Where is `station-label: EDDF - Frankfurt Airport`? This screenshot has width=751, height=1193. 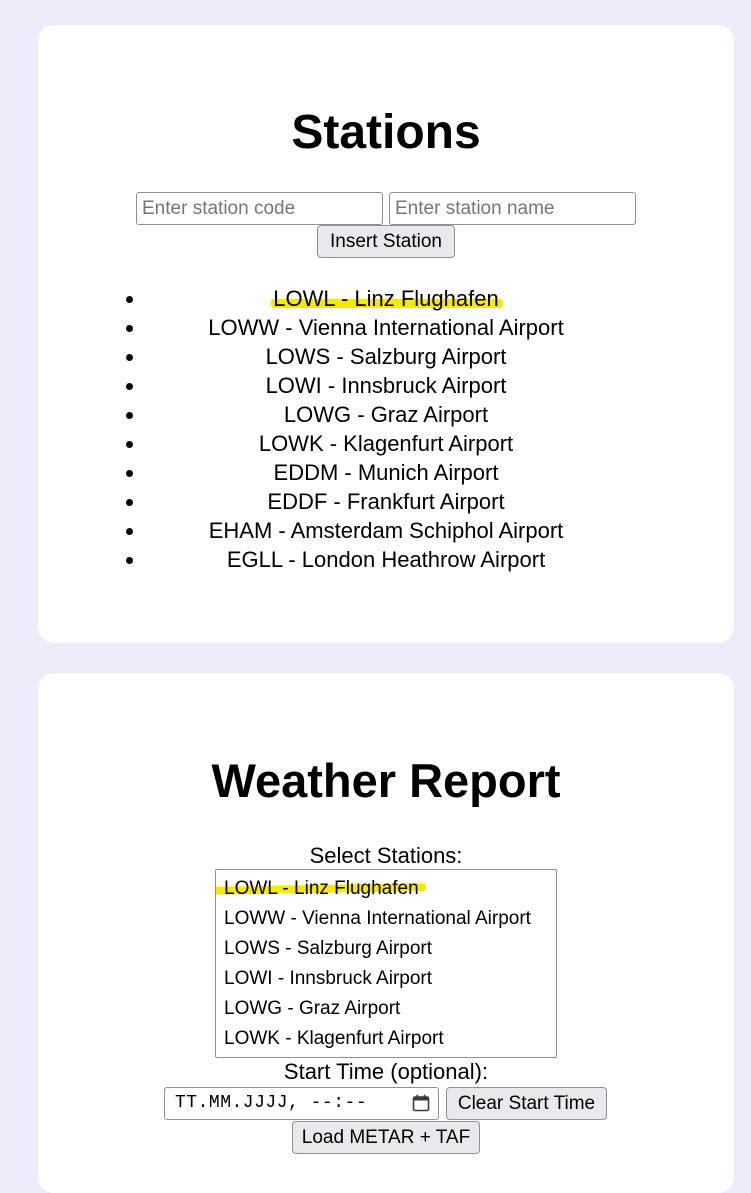
station-label: EDDF - Frankfurt Airport is located at coordinates (386, 501).